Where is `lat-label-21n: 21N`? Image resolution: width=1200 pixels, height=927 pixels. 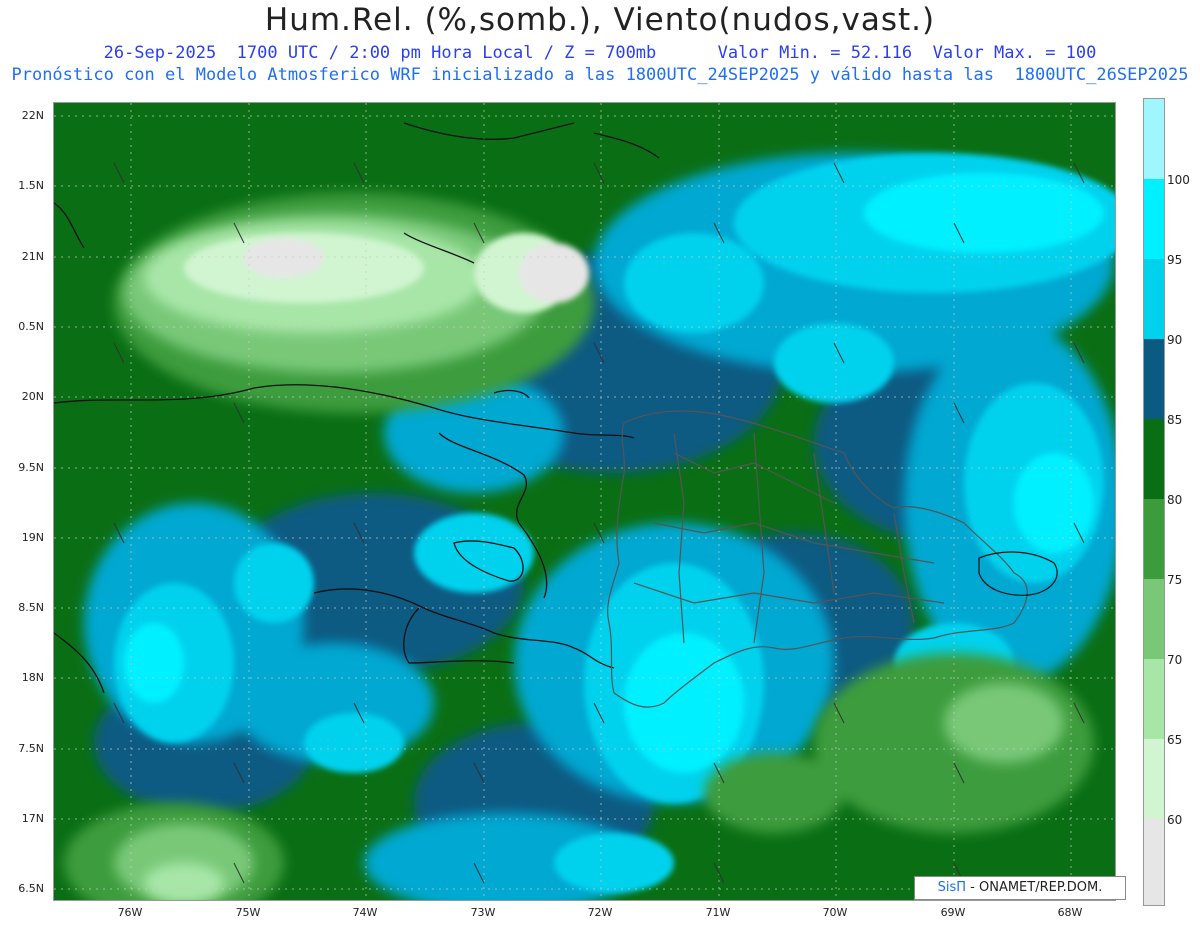
lat-label-21n: 21N is located at coordinates (32, 256).